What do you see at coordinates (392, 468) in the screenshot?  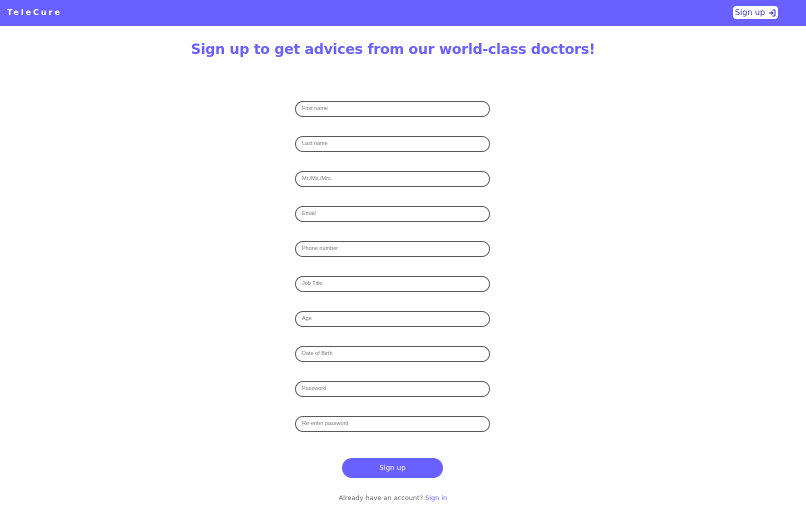 I see `submit-signup-button: Sign up` at bounding box center [392, 468].